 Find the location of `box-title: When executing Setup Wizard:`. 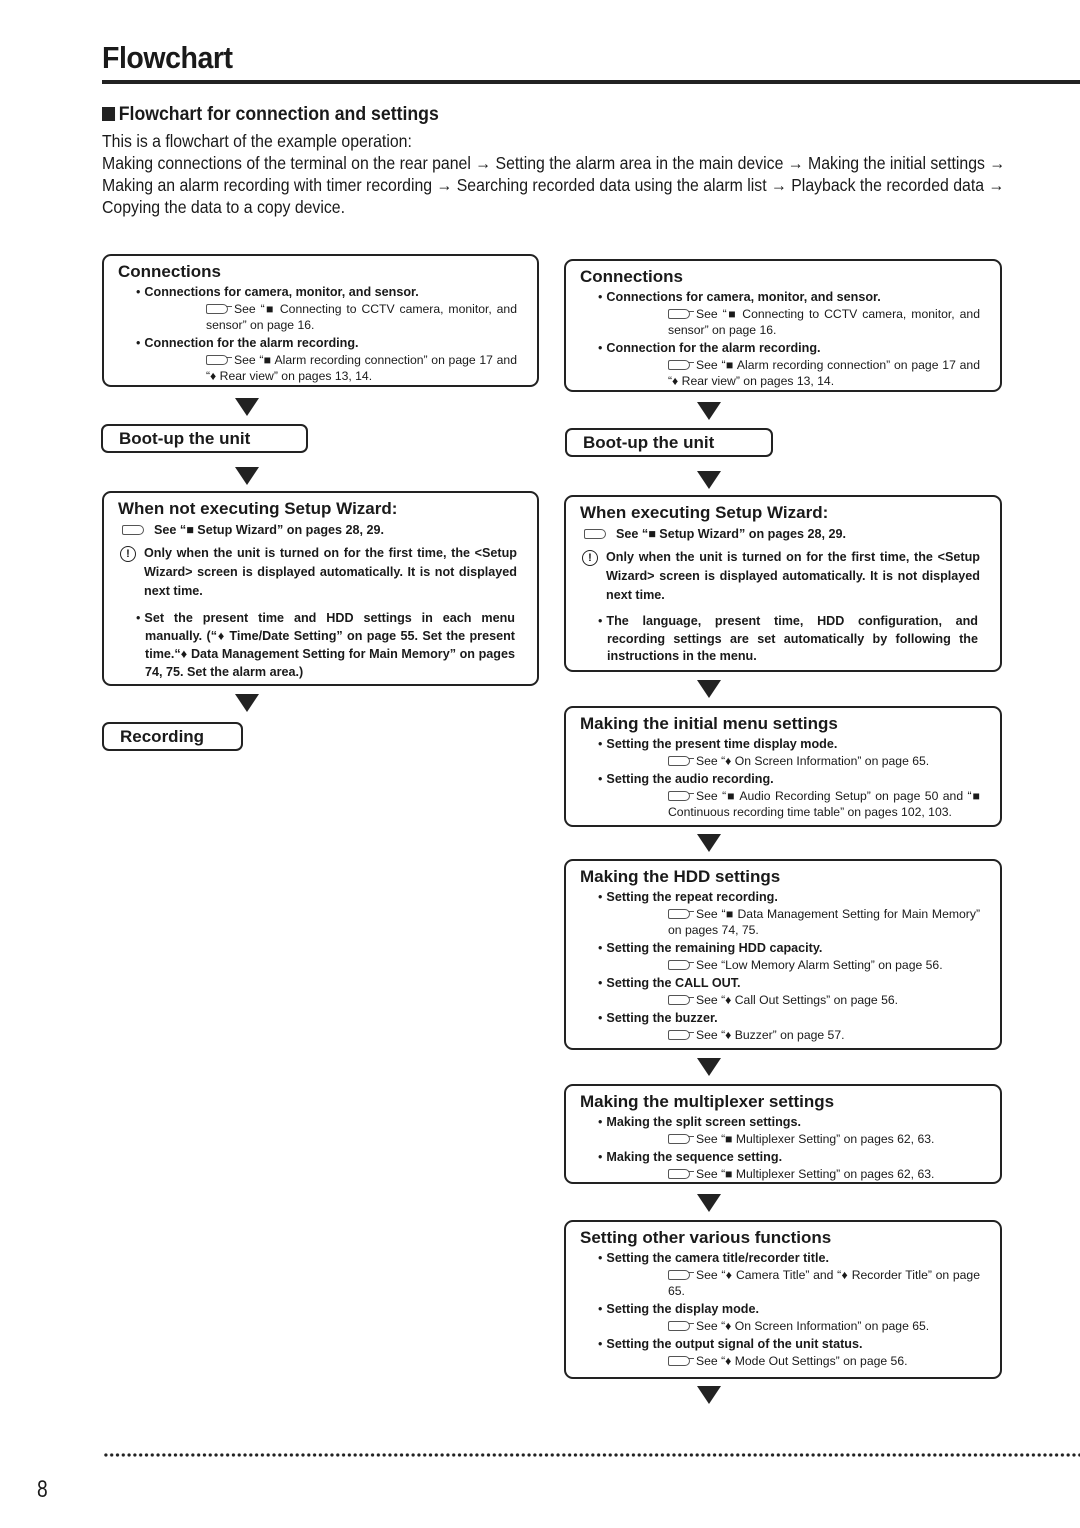

box-title: When executing Setup Wizard: is located at coordinates (704, 512).